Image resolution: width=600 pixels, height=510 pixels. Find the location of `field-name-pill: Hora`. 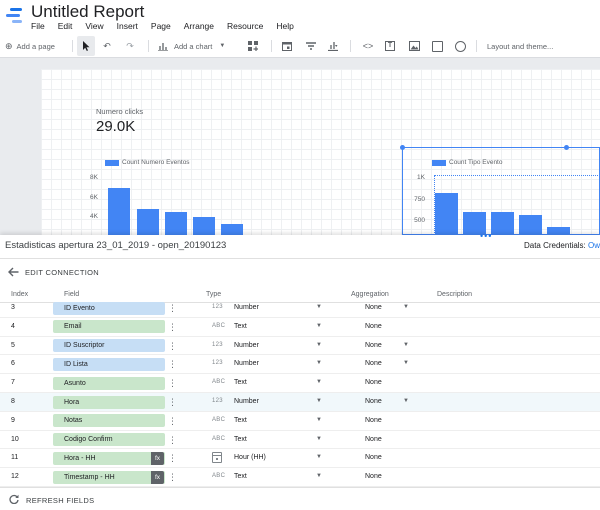

field-name-pill: Hora is located at coordinates (109, 402).